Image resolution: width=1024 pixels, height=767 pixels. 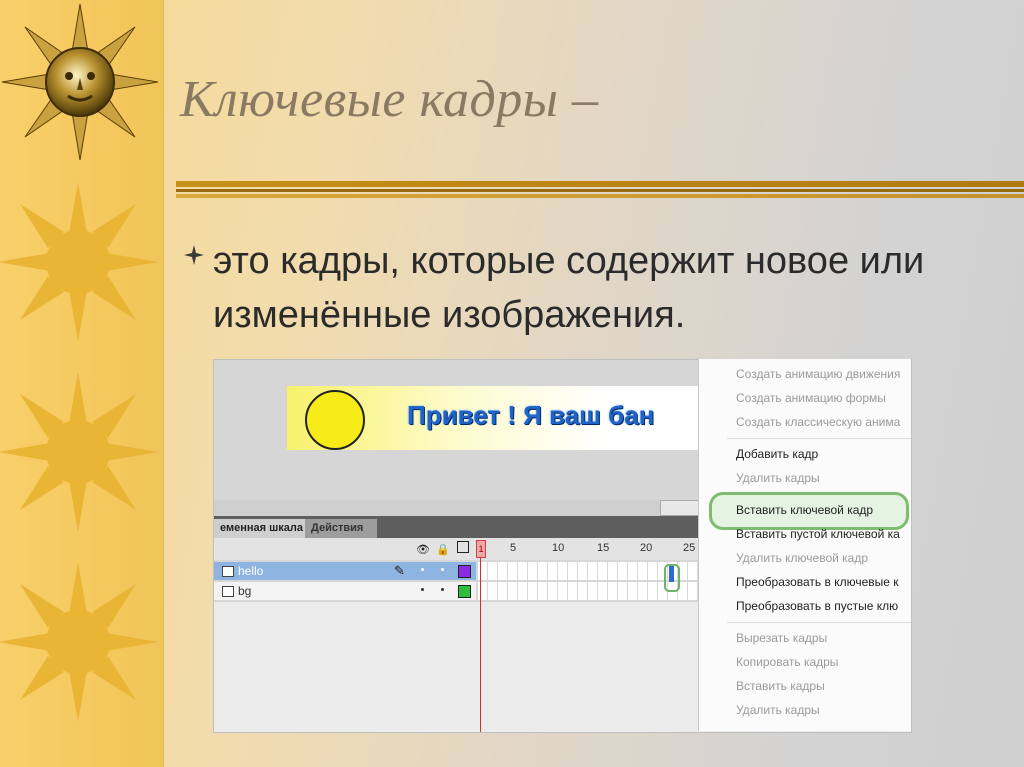 I want to click on layer-name: hello, so click(x=251, y=571).